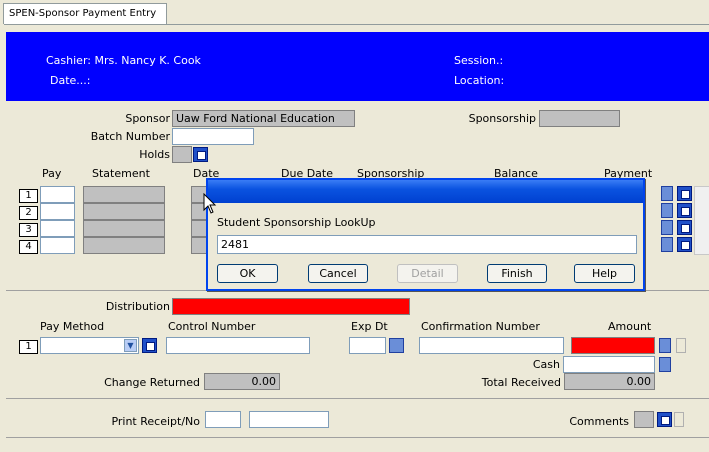 The width and height of the screenshot is (709, 452). I want to click on receipt-number-input, so click(289, 419).